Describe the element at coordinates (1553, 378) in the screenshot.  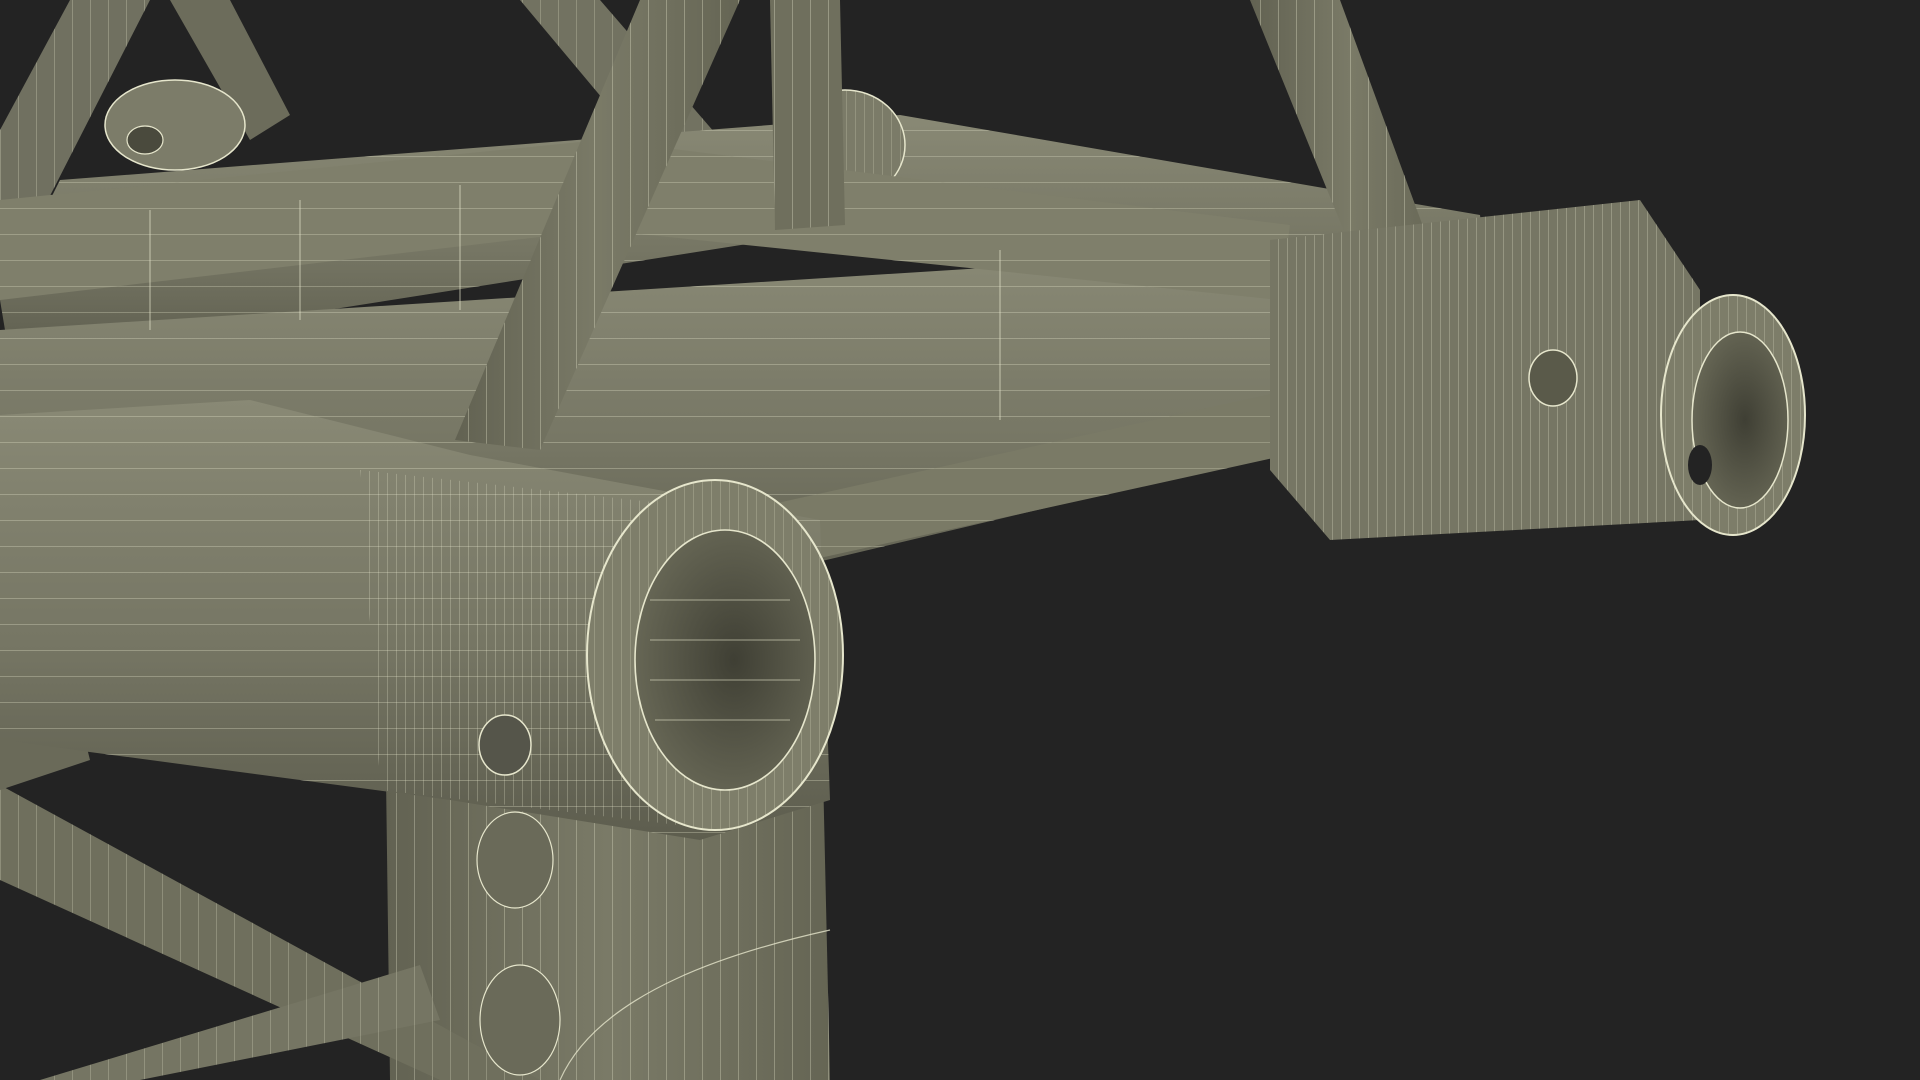
I see `right-connector-pin-hole` at that location.